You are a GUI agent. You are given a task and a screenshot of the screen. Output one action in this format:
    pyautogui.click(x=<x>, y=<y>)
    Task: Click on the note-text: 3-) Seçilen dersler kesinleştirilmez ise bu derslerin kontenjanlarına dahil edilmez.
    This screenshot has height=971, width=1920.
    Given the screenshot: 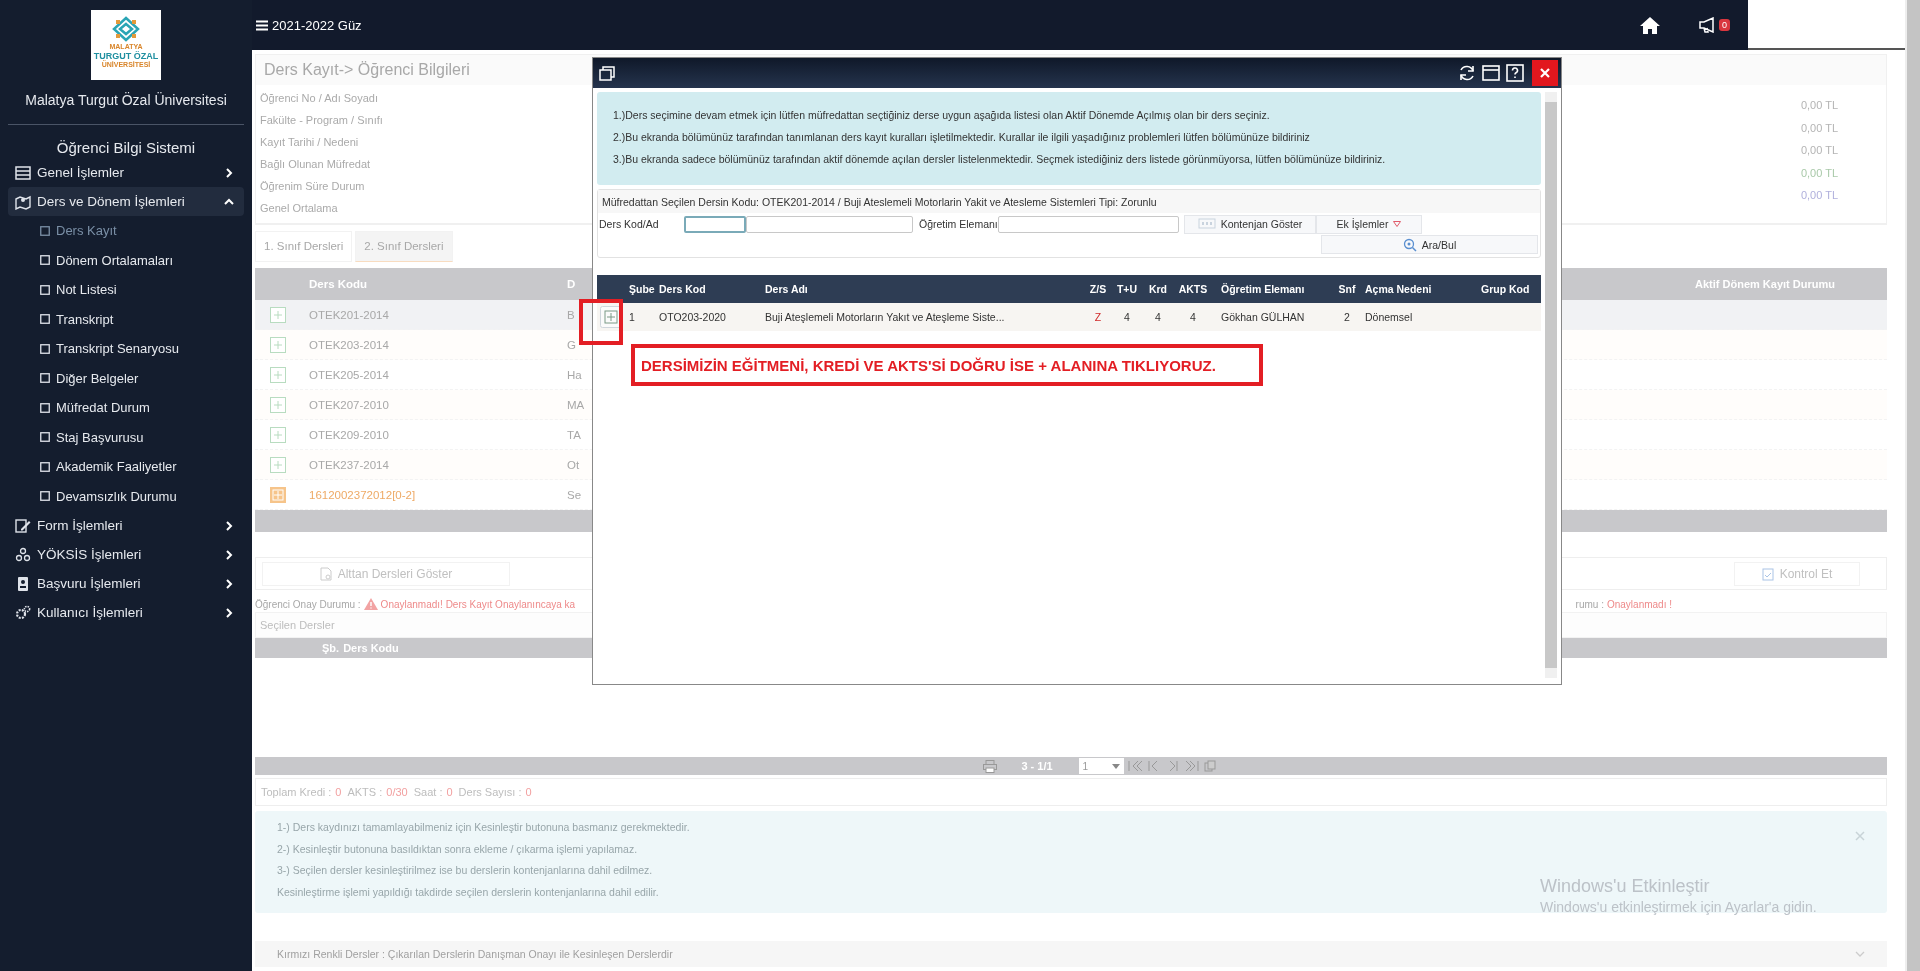 What is the action you would take?
    pyautogui.click(x=465, y=871)
    